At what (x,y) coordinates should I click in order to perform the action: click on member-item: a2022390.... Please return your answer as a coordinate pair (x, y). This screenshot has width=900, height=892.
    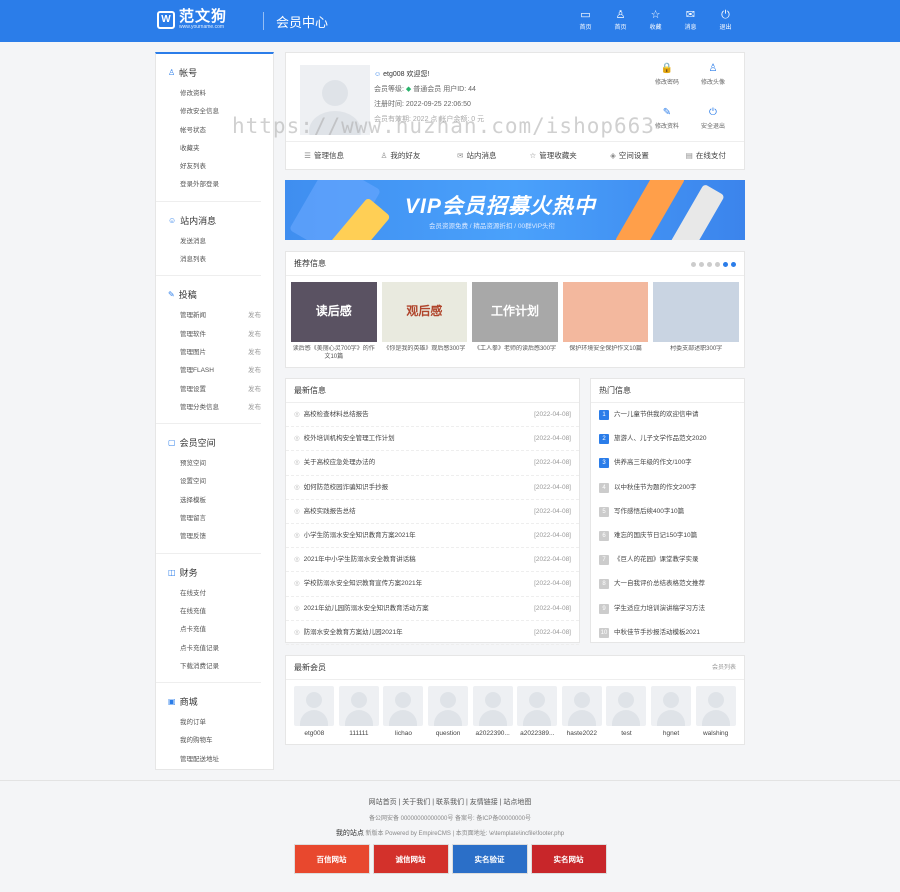
    Looking at the image, I should click on (492, 711).